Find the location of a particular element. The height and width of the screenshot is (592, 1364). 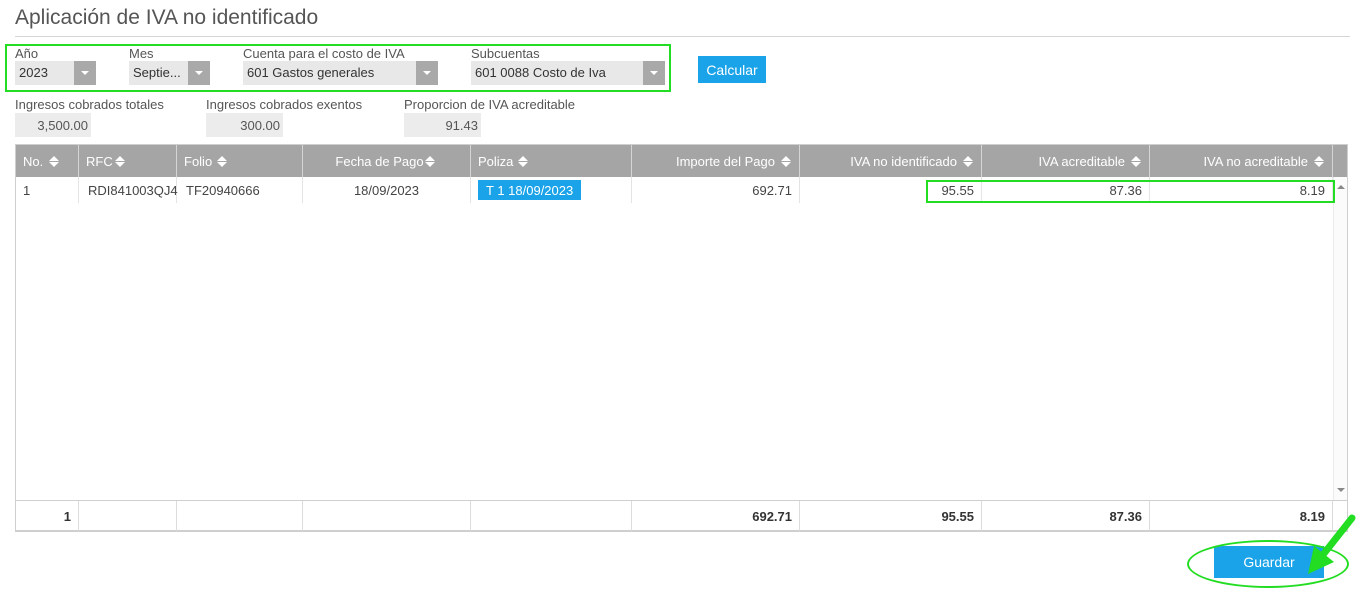

ingresos-totales-value: 3,500.00 is located at coordinates (53, 125).